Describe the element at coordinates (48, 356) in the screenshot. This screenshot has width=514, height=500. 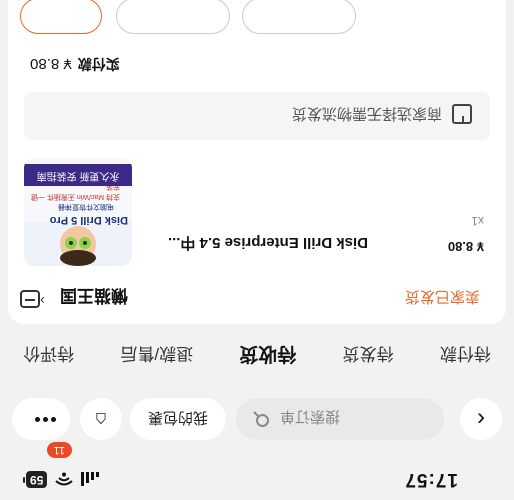
I see `tab-pending-review: 待评价` at that location.